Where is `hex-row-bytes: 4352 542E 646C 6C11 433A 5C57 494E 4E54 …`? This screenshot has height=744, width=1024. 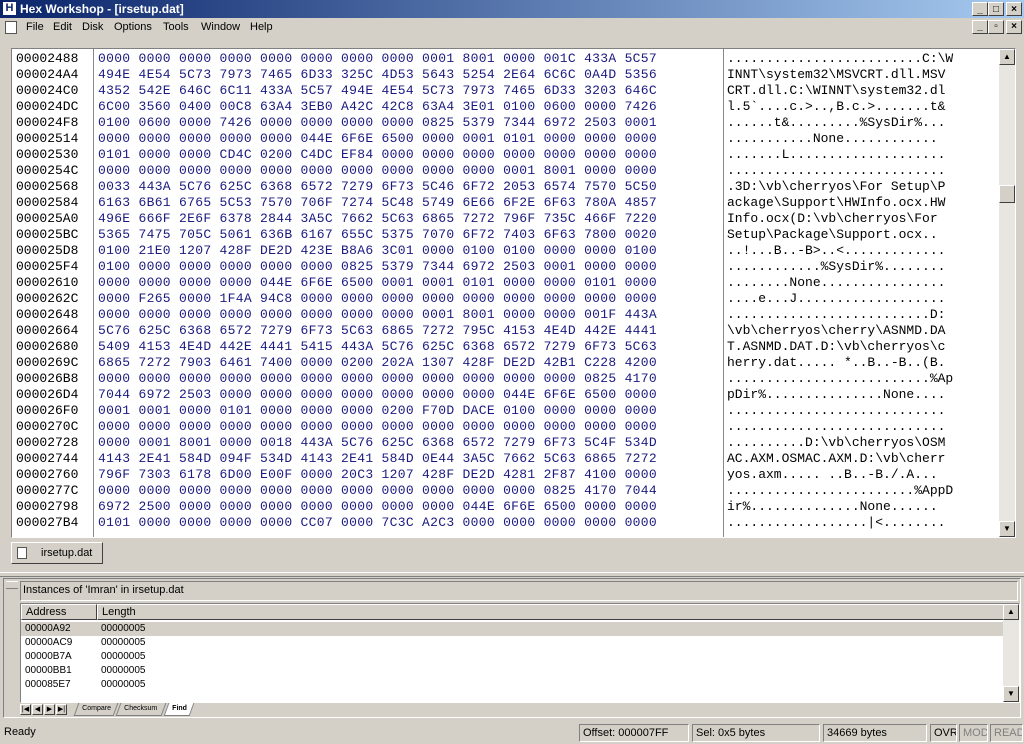 hex-row-bytes: 4352 542E 646C 6C11 433A 5C57 494E 4E54 … is located at coordinates (377, 91).